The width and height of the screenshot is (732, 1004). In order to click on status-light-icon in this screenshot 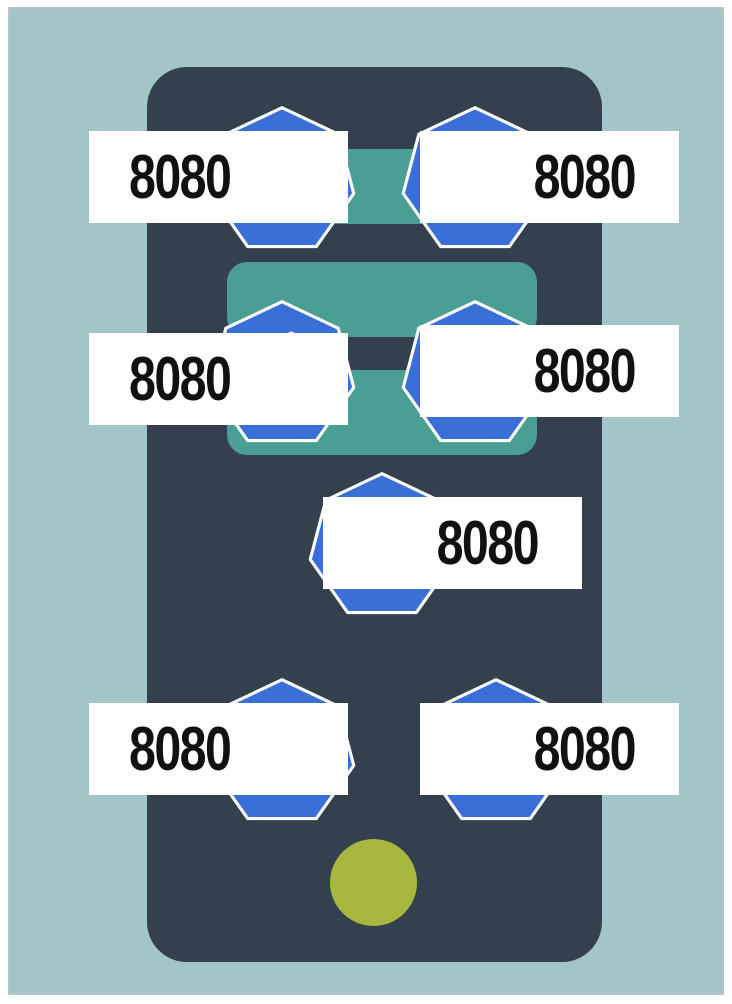, I will do `click(373, 882)`.